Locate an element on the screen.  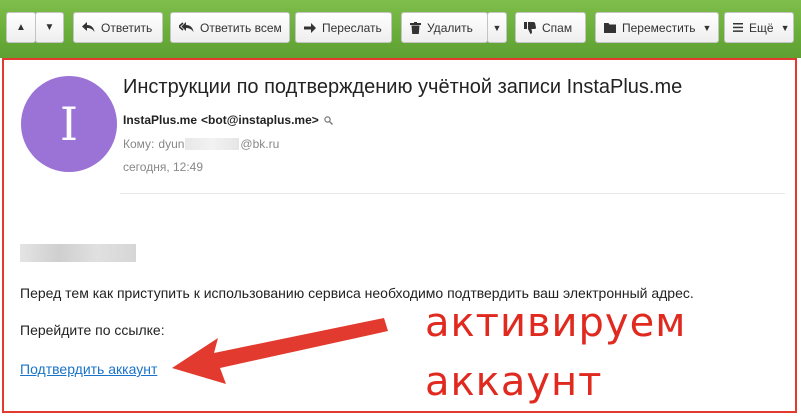
more-label: Ещё is located at coordinates (761, 27).